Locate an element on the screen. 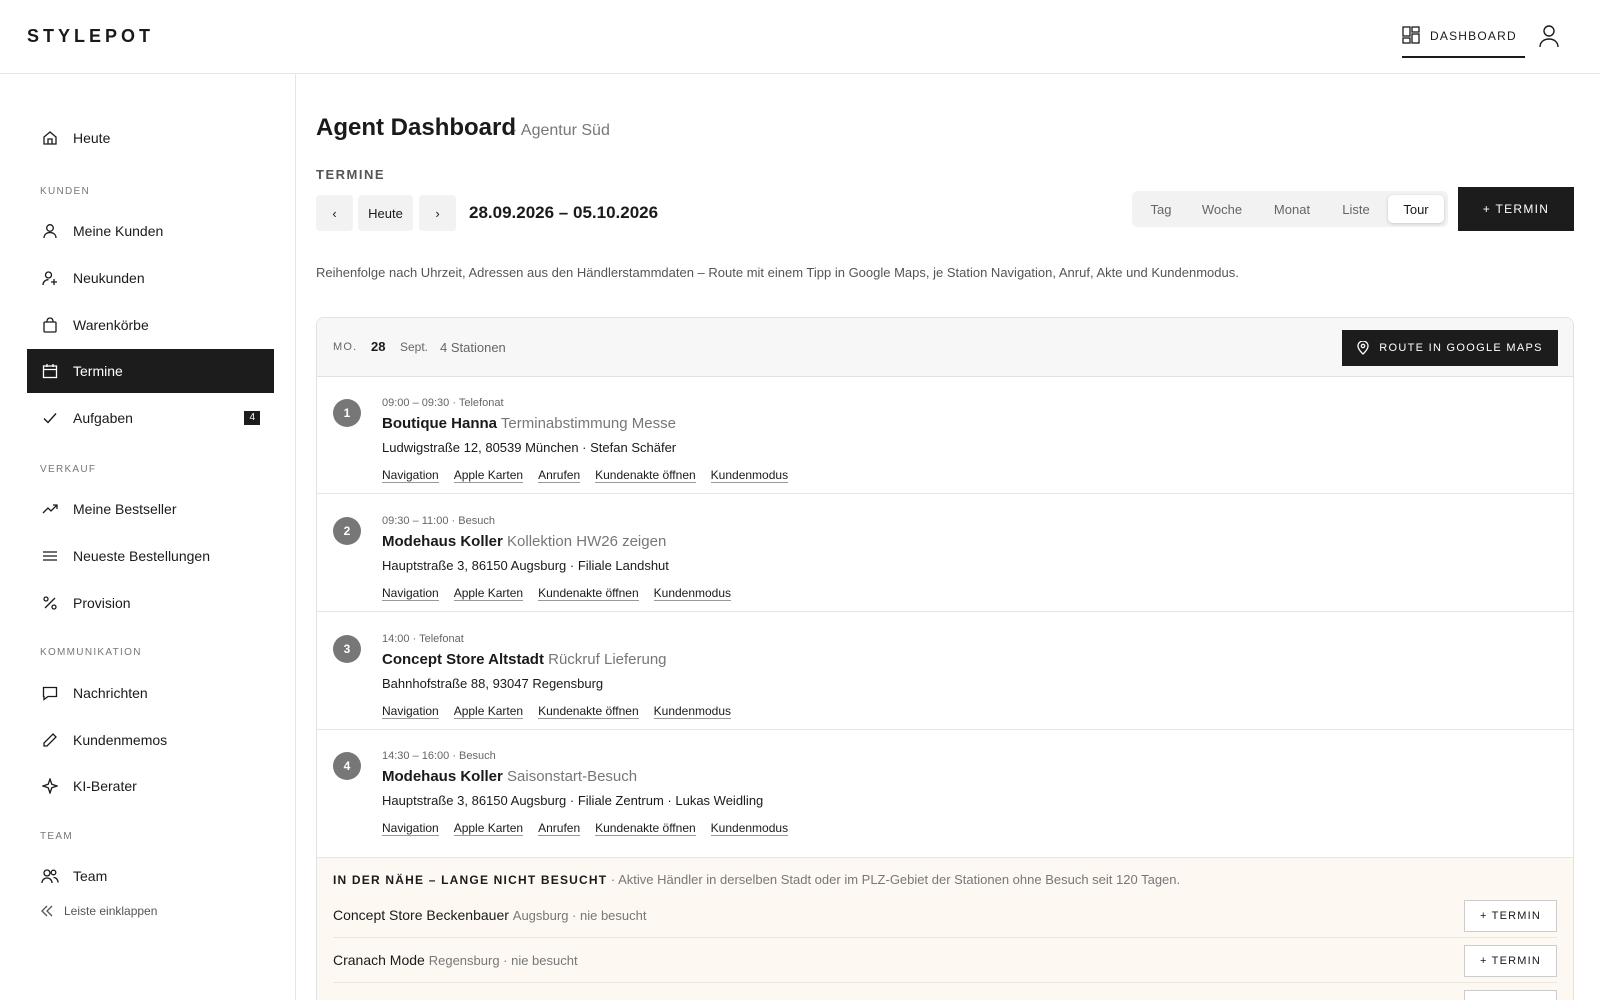  sidebar-item-kundenmemos: Kundenmemos is located at coordinates (150, 740).